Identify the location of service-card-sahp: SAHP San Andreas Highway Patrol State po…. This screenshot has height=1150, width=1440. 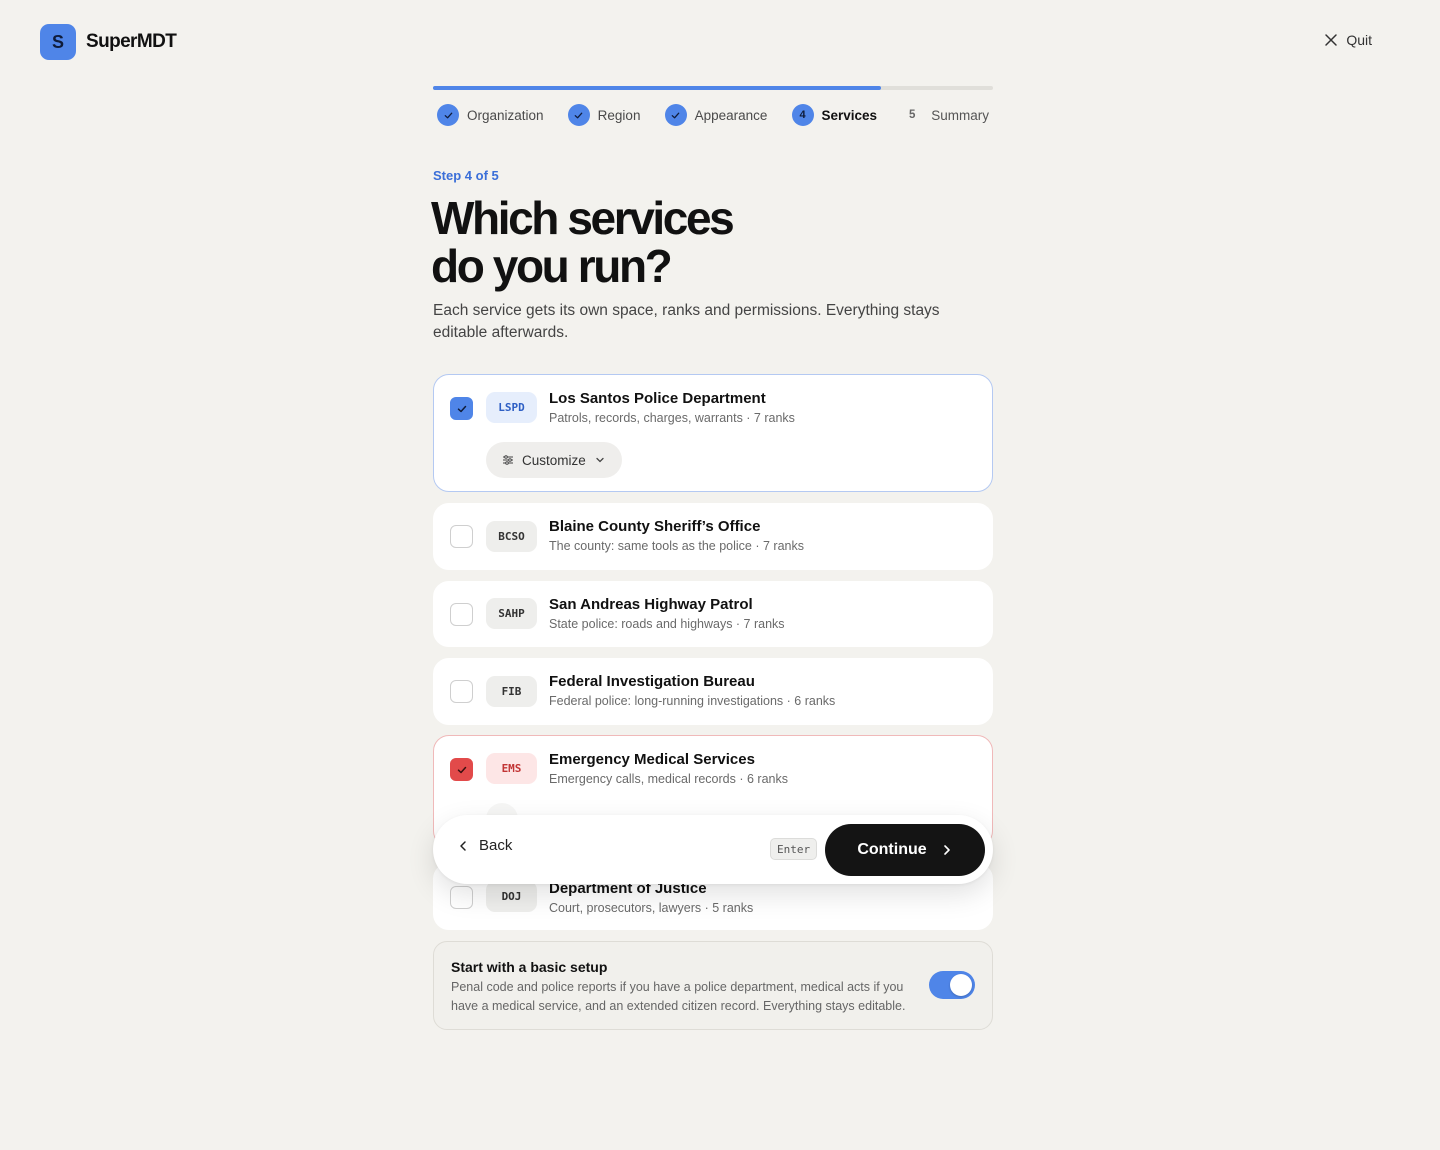
(713, 614).